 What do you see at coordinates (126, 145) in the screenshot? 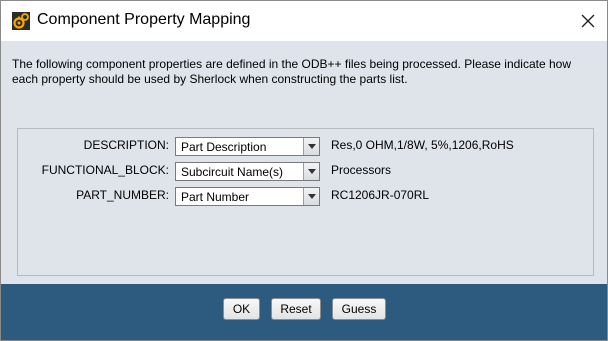
I see `property-label-description: DESCRIPTION:` at bounding box center [126, 145].